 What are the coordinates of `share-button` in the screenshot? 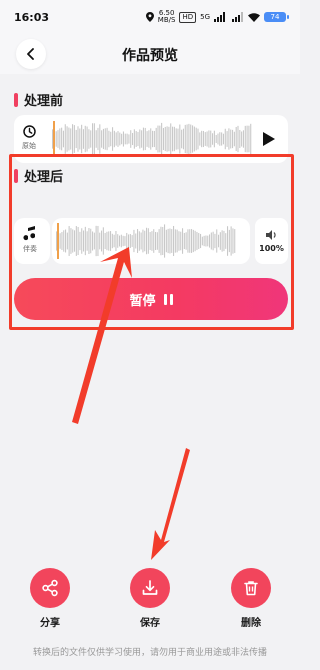 It's located at (50, 588).